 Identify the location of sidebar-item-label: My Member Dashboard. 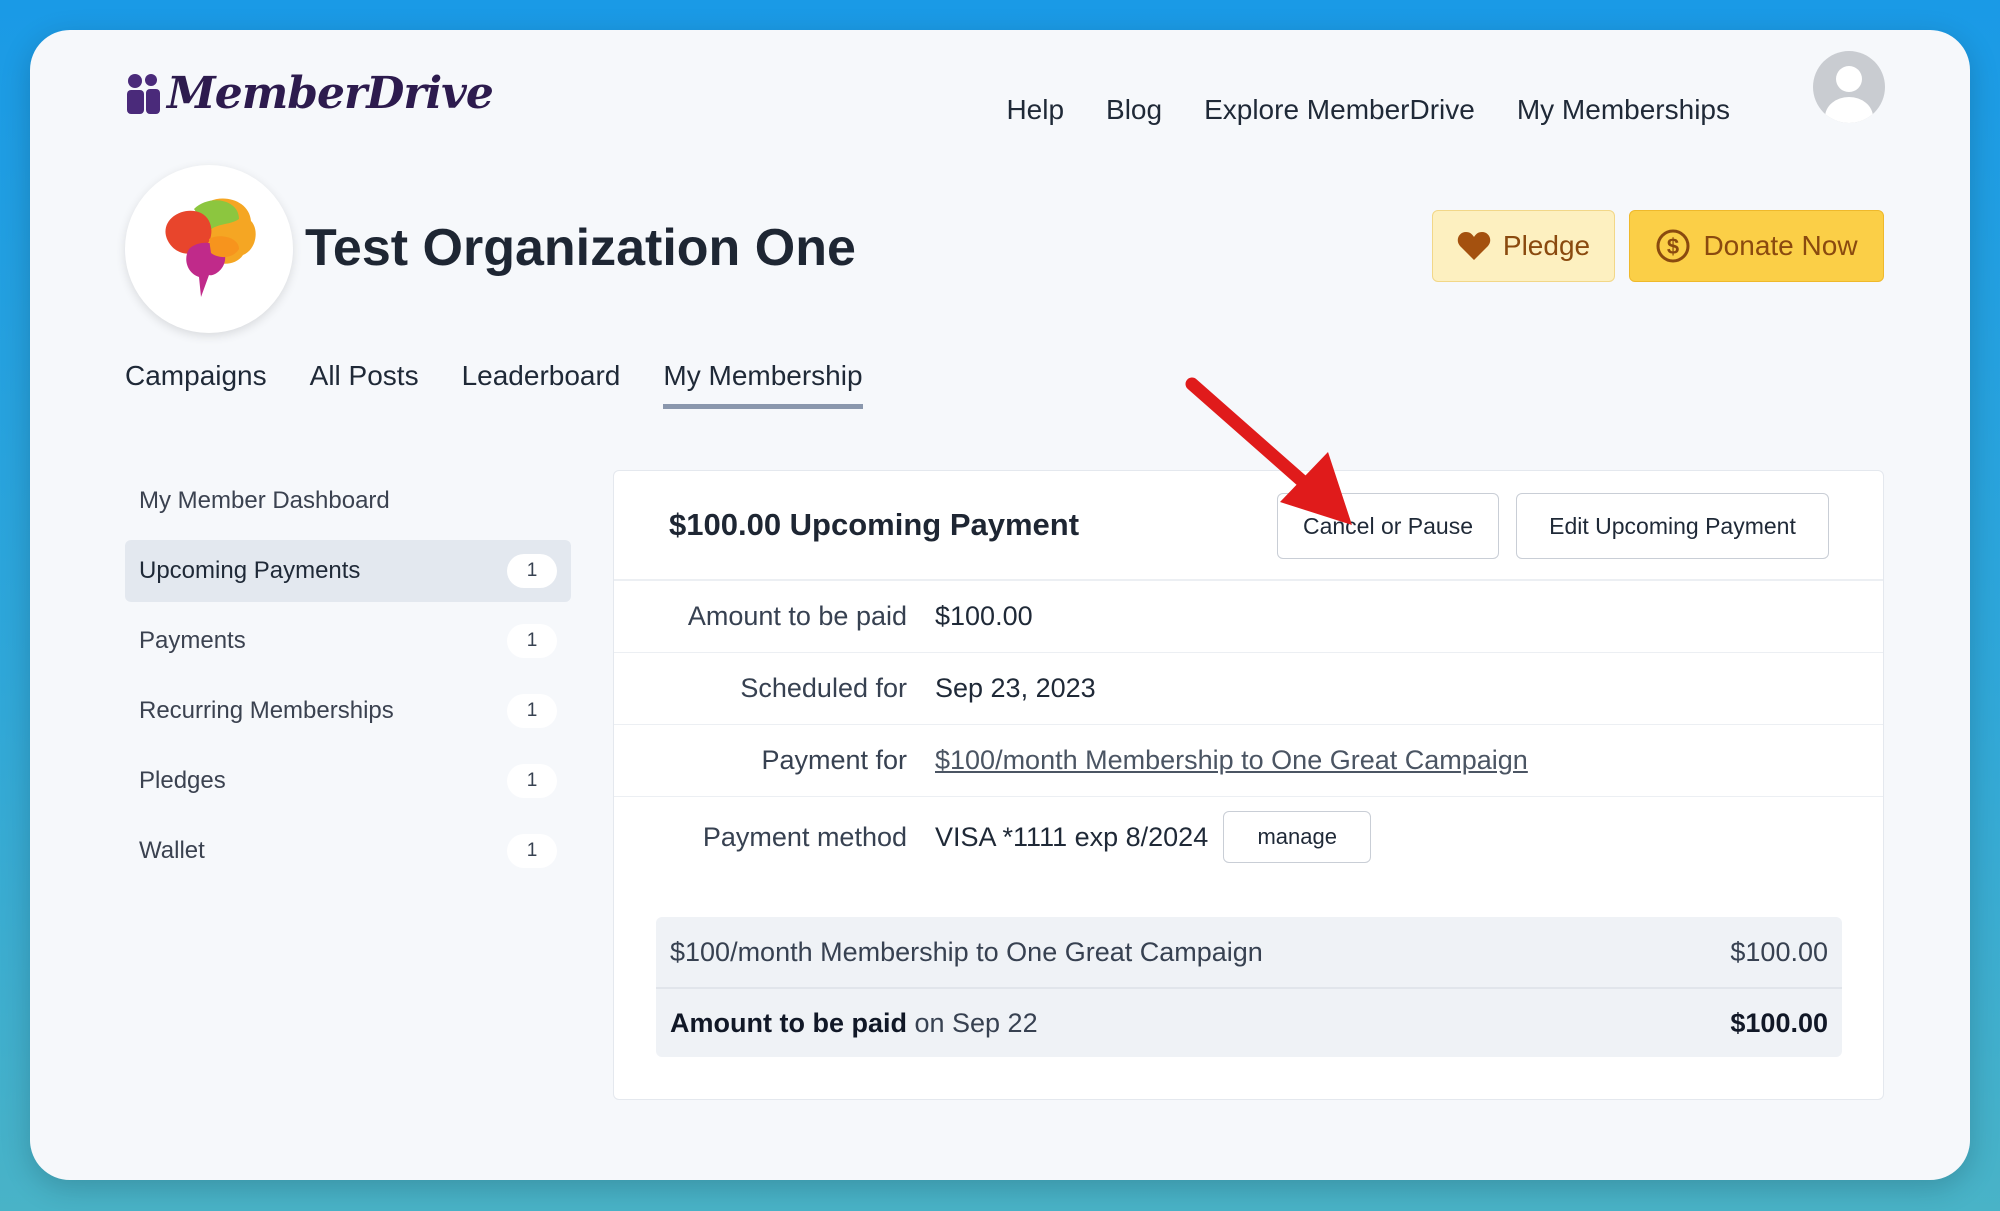
(264, 500).